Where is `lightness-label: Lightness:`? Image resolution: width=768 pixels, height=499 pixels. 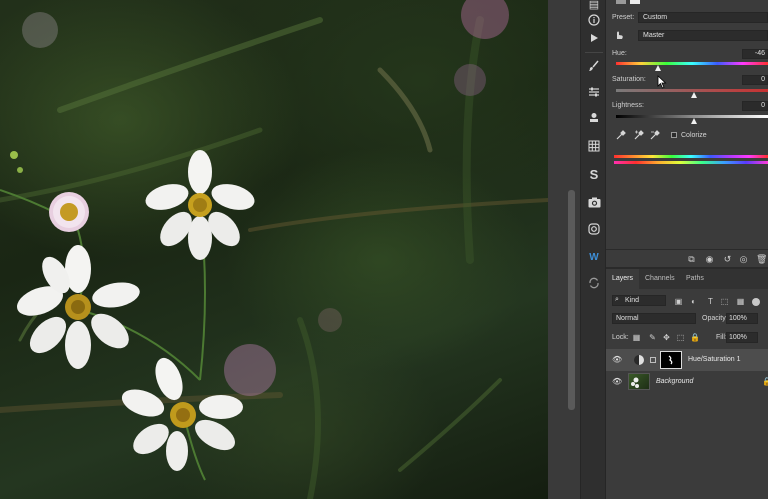 lightness-label: Lightness: is located at coordinates (628, 105).